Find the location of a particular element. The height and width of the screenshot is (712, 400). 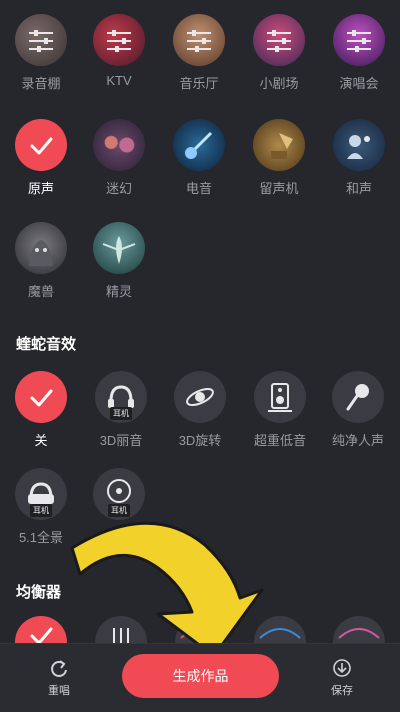

eq-preset-red-curve is located at coordinates (201, 629).